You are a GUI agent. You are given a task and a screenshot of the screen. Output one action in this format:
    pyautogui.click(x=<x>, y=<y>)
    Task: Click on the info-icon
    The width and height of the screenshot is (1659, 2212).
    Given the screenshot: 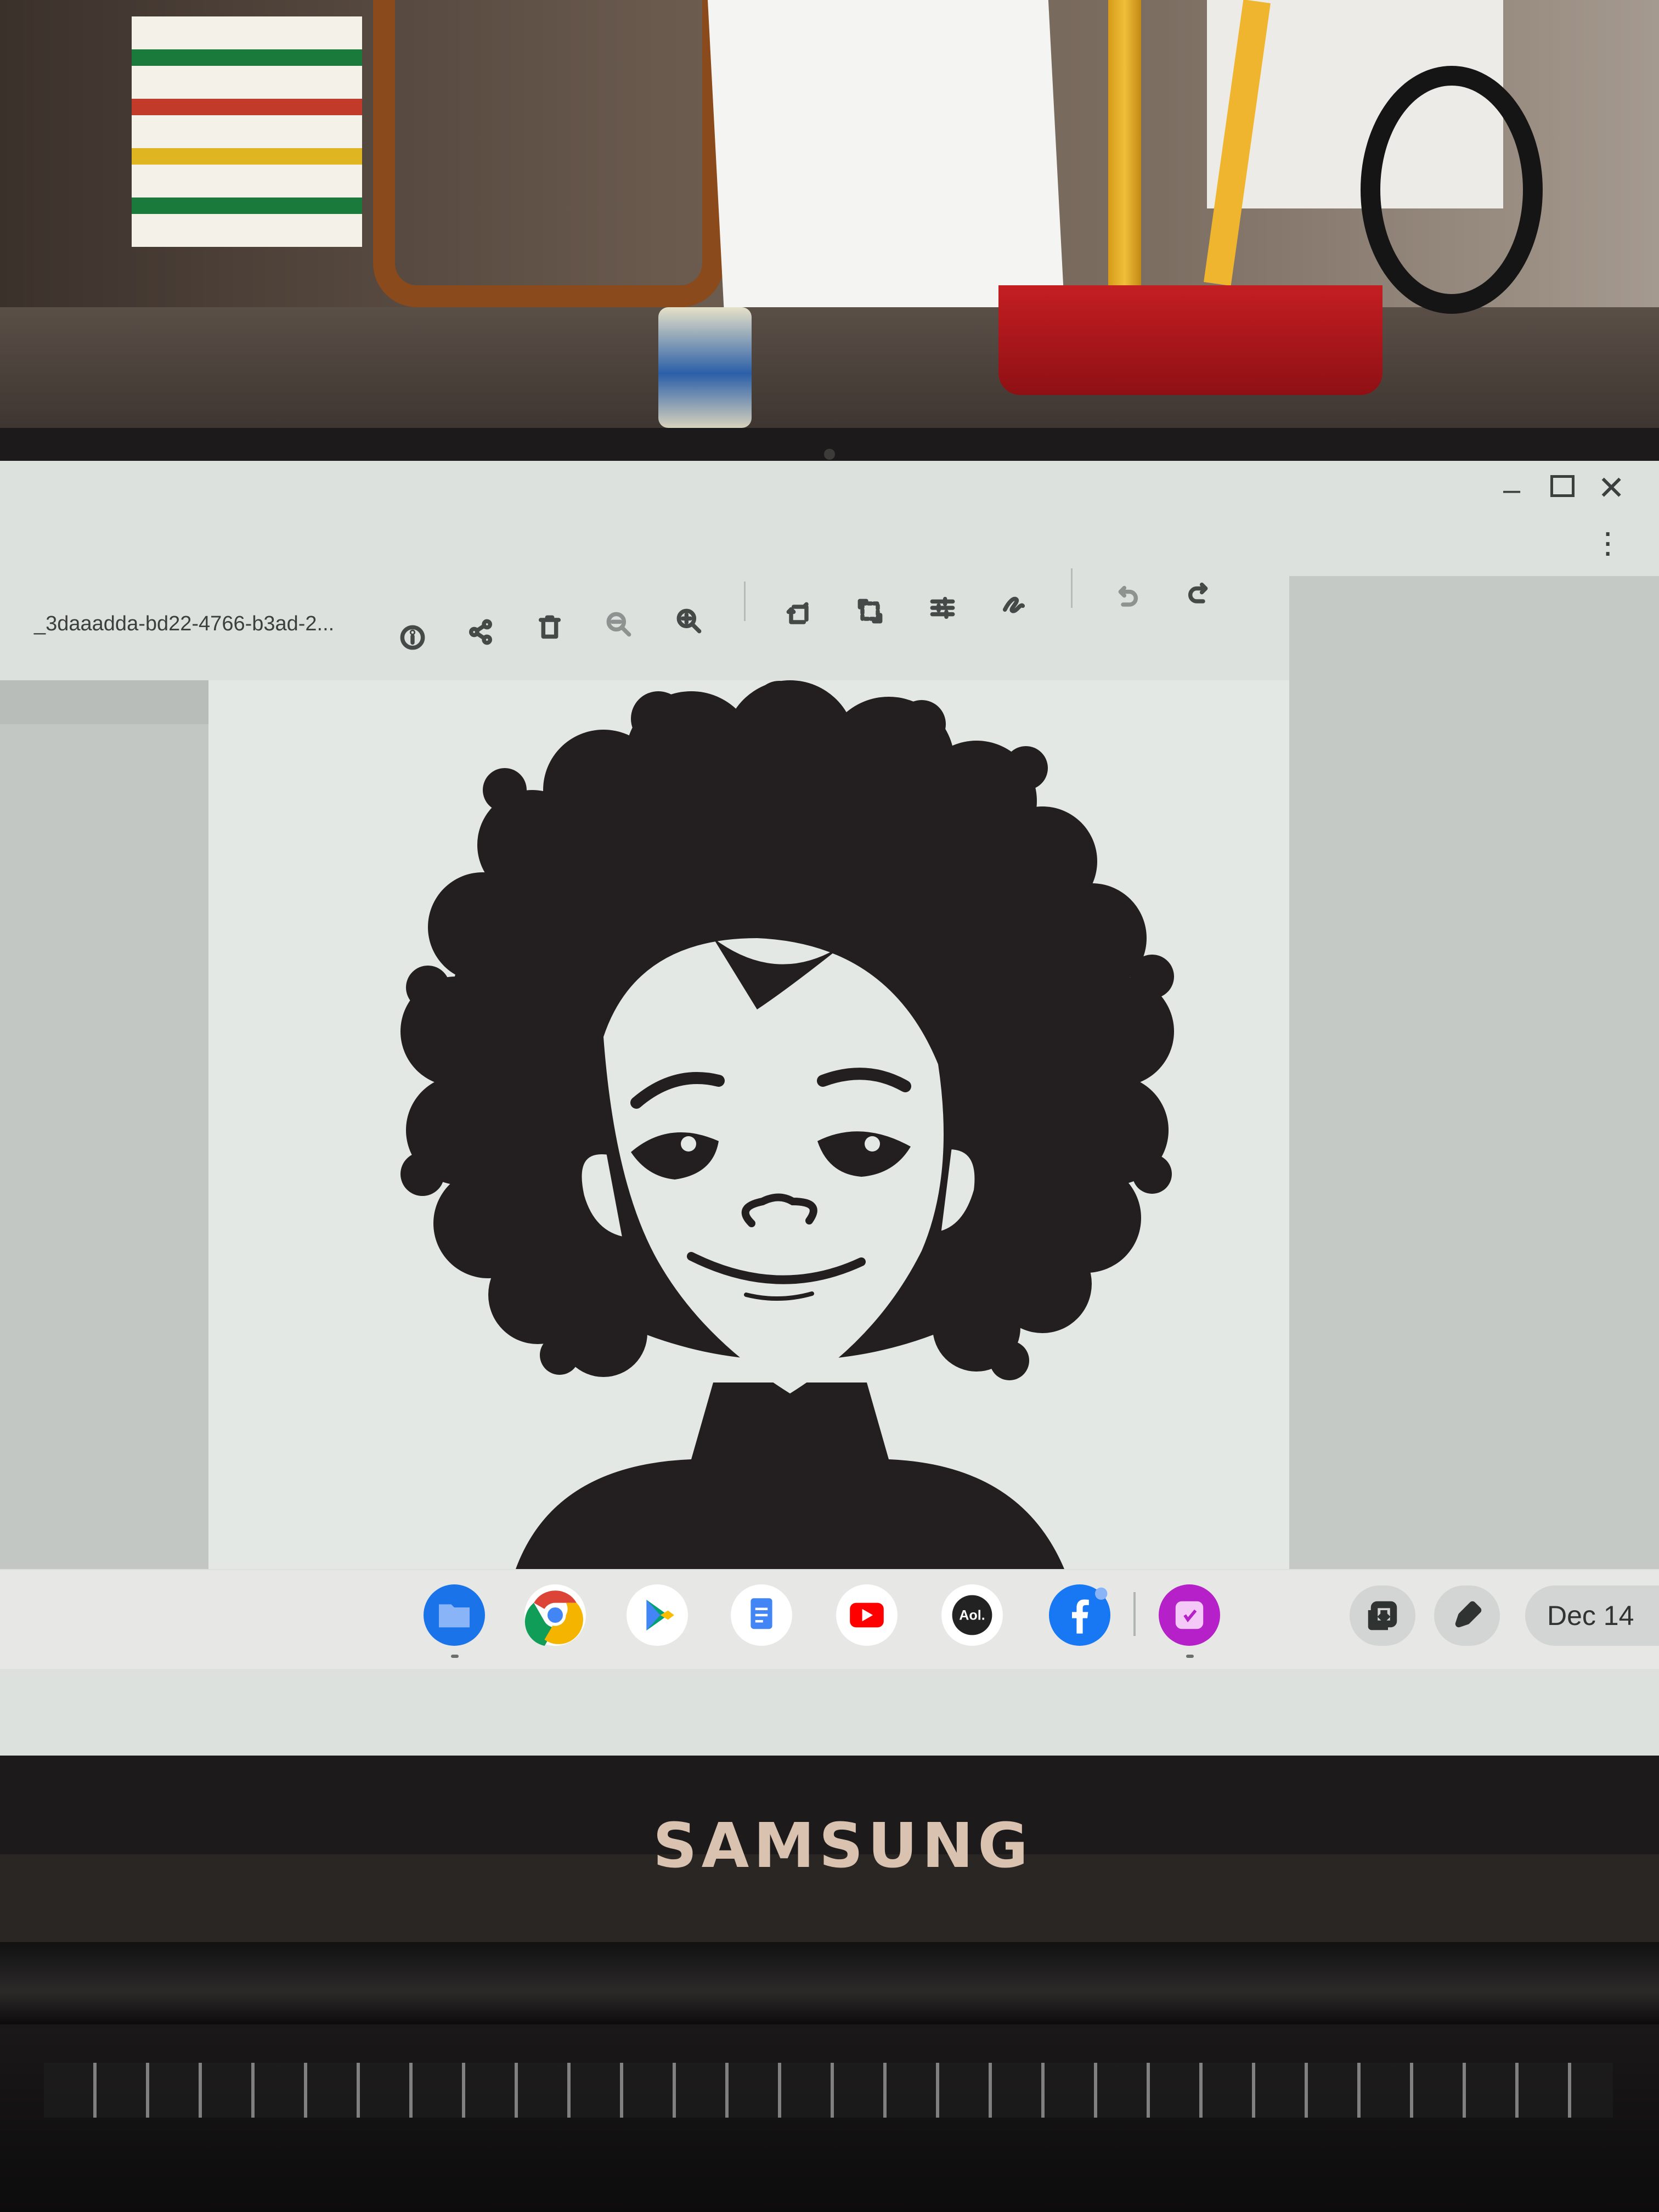 What is the action you would take?
    pyautogui.click(x=412, y=637)
    